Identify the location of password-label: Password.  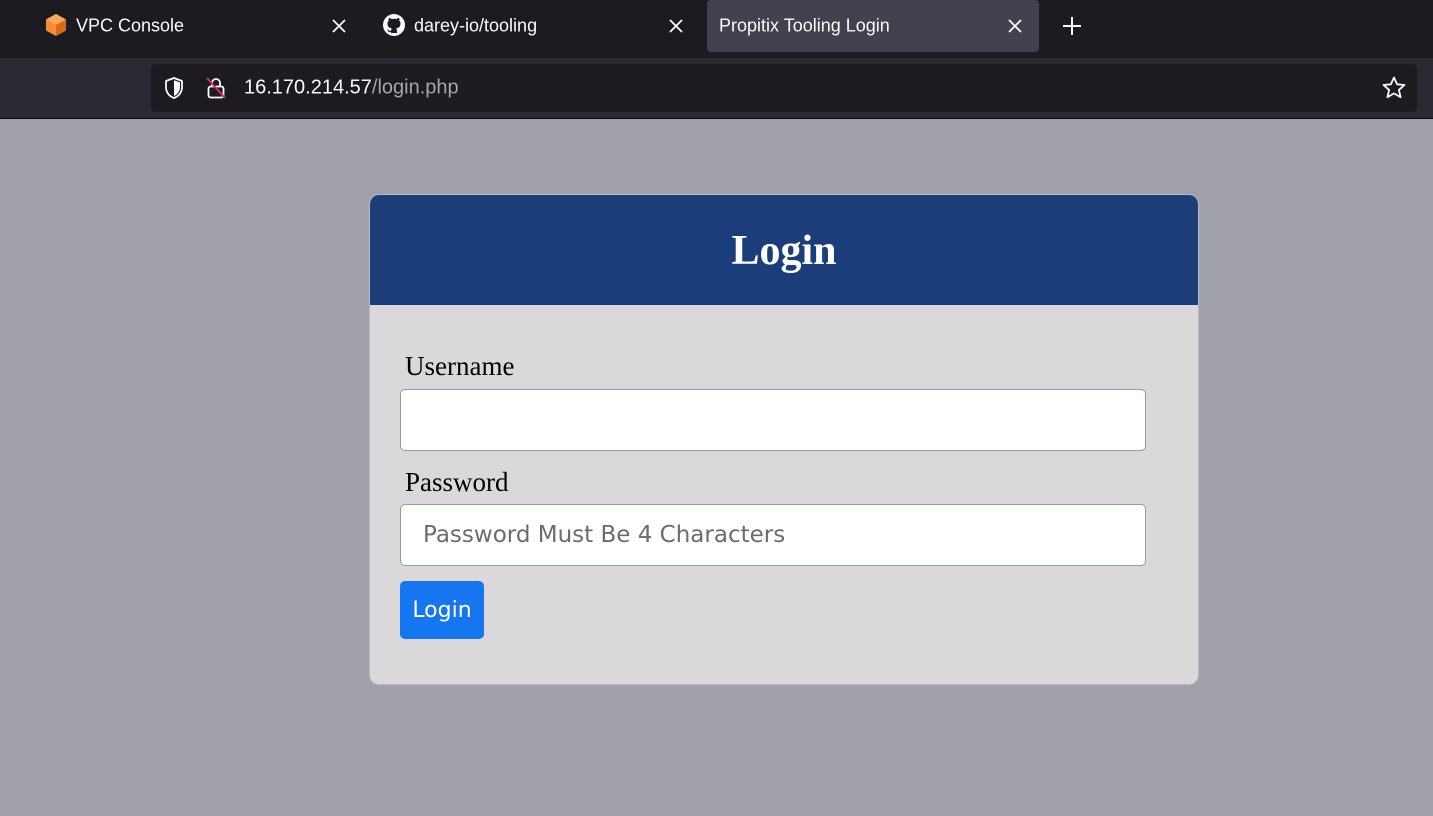
(457, 482).